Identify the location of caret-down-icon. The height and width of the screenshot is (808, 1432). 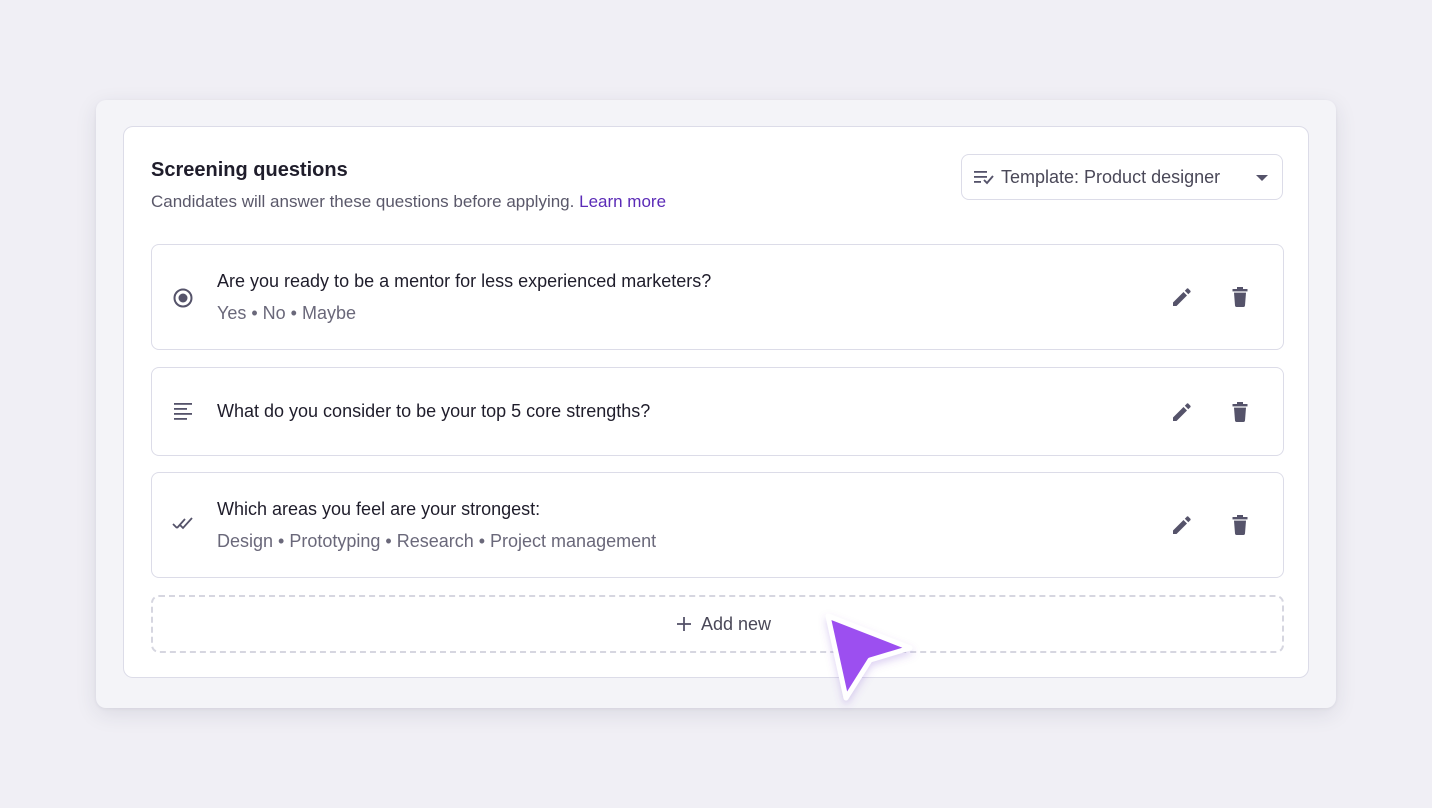
(1262, 178).